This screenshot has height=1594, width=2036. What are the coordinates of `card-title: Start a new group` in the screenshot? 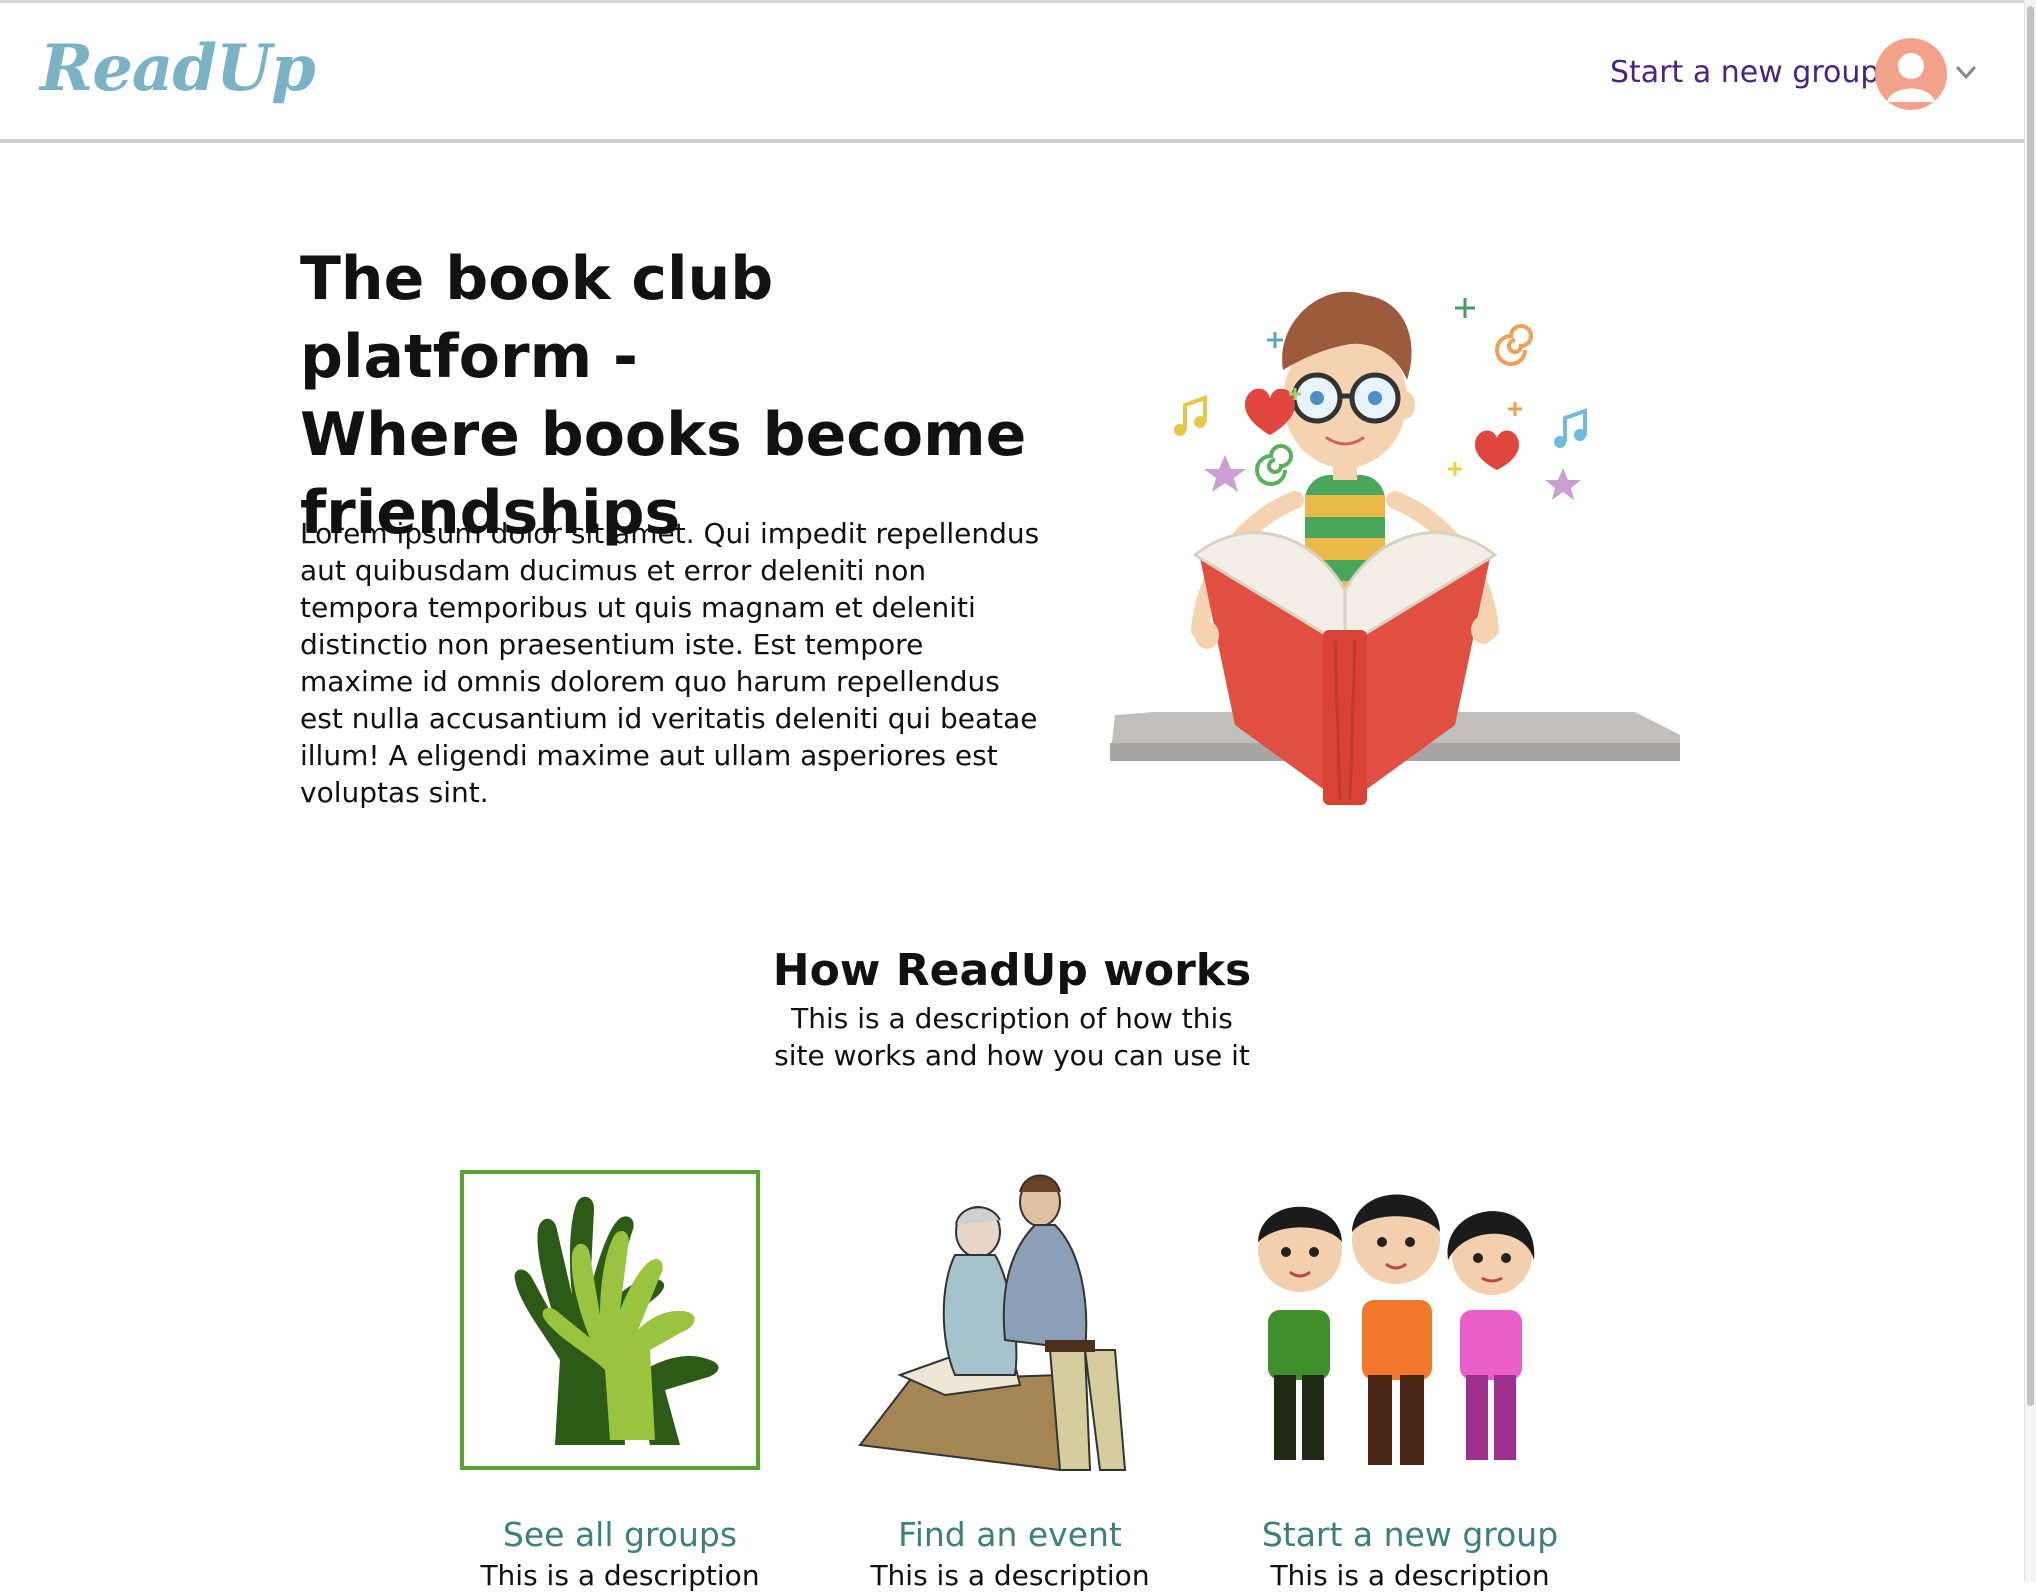 It's located at (1410, 1534).